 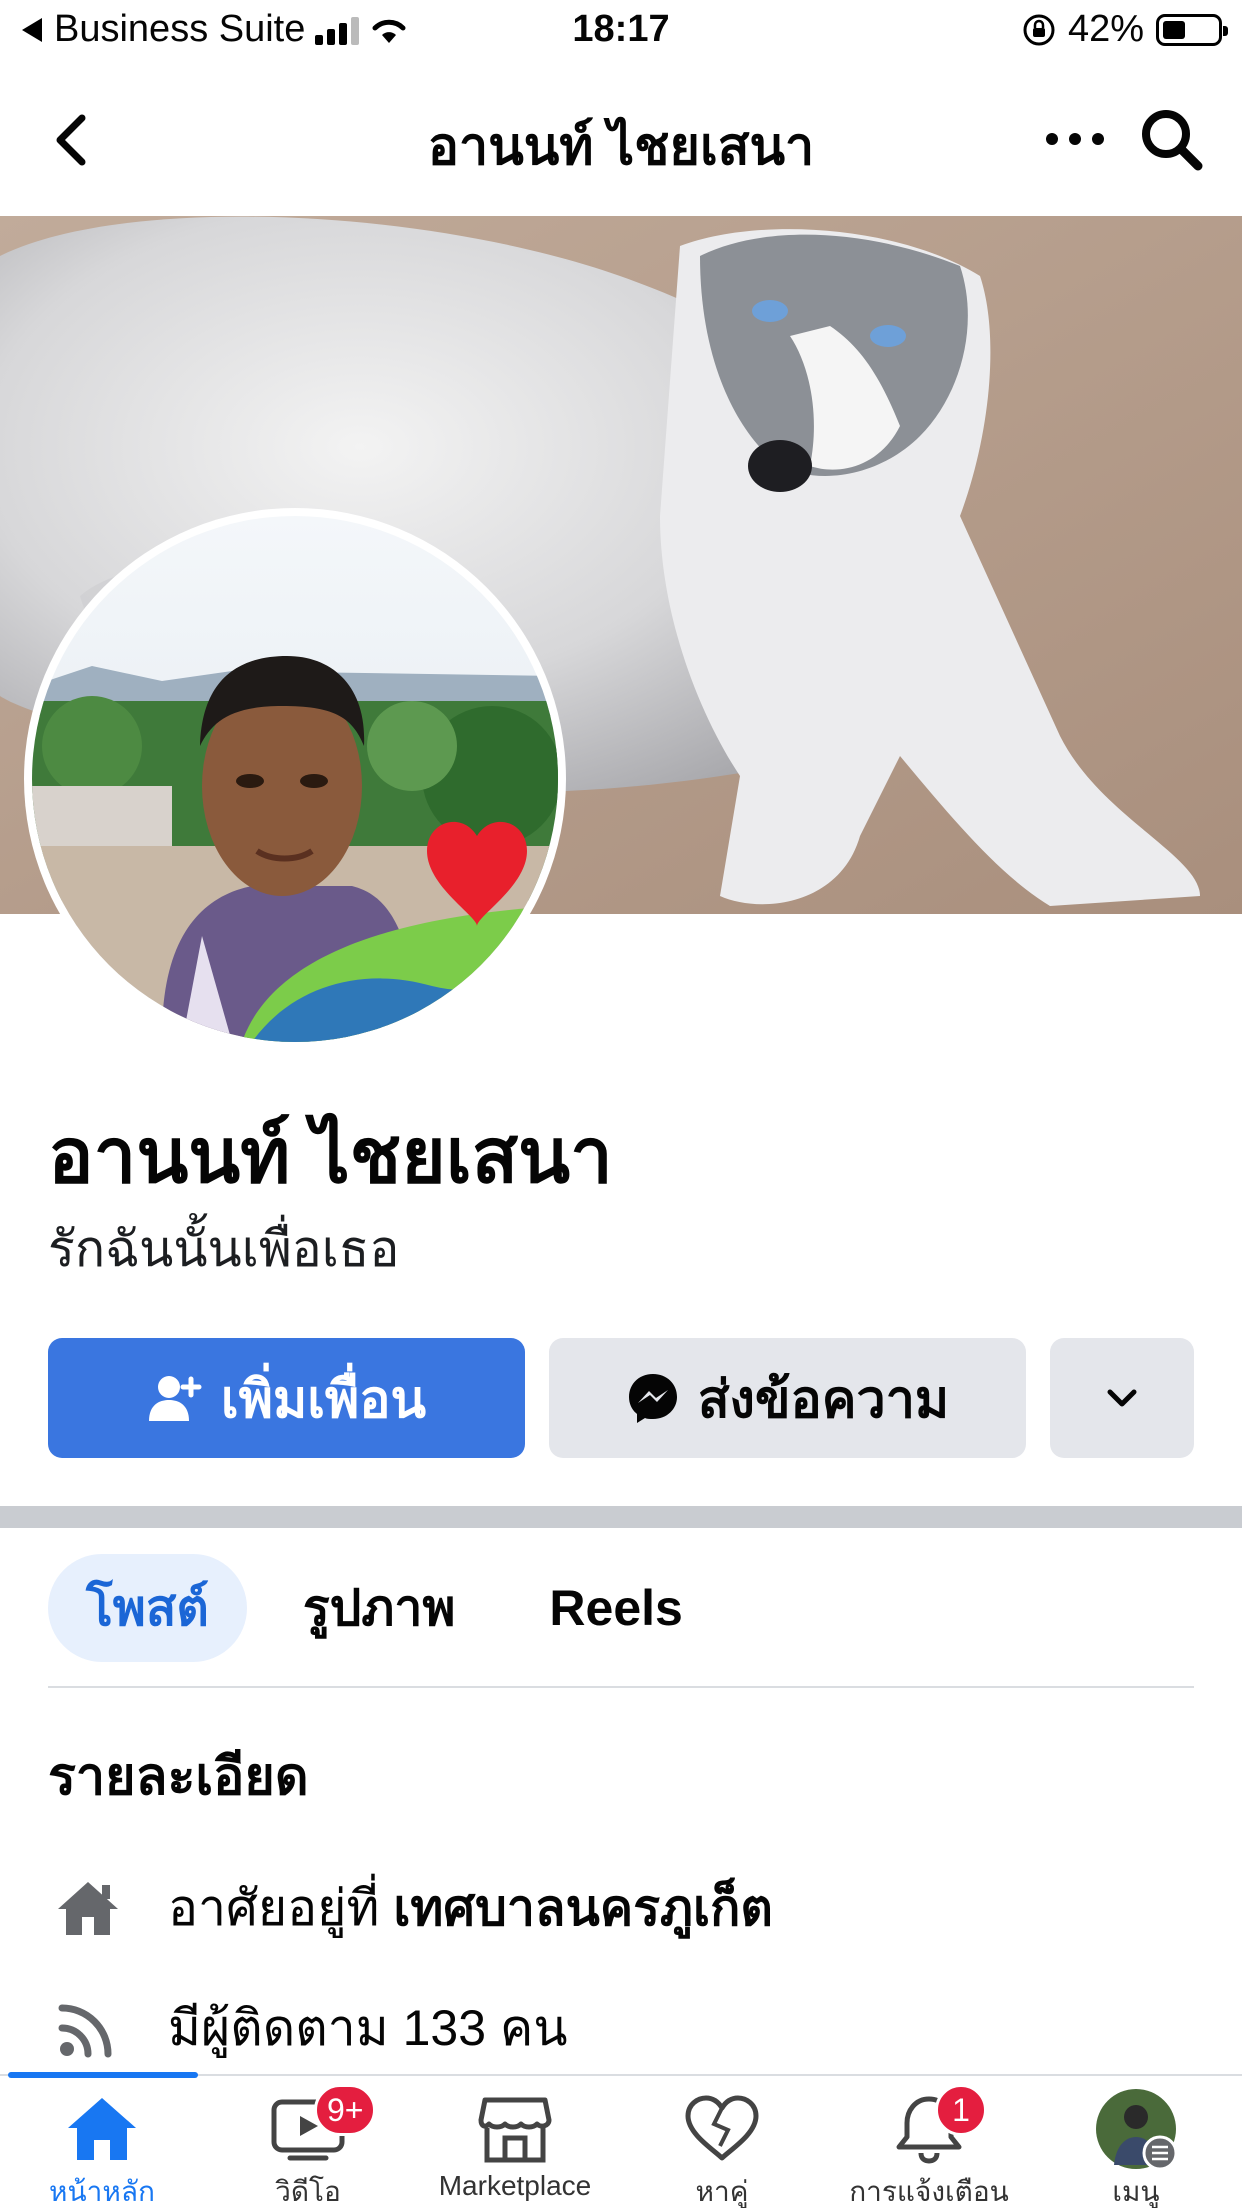 I want to click on tab-menu: เมนู, so click(x=1136, y=2148).